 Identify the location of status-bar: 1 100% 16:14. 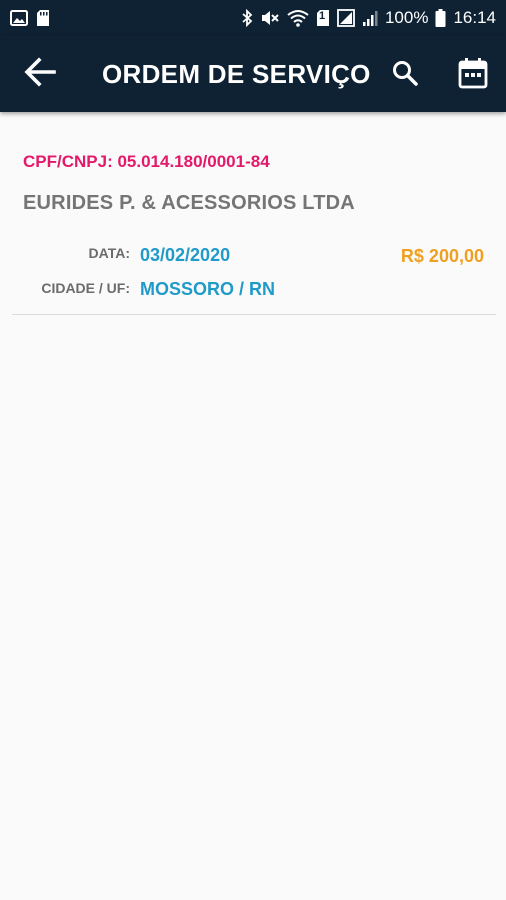
(253, 18).